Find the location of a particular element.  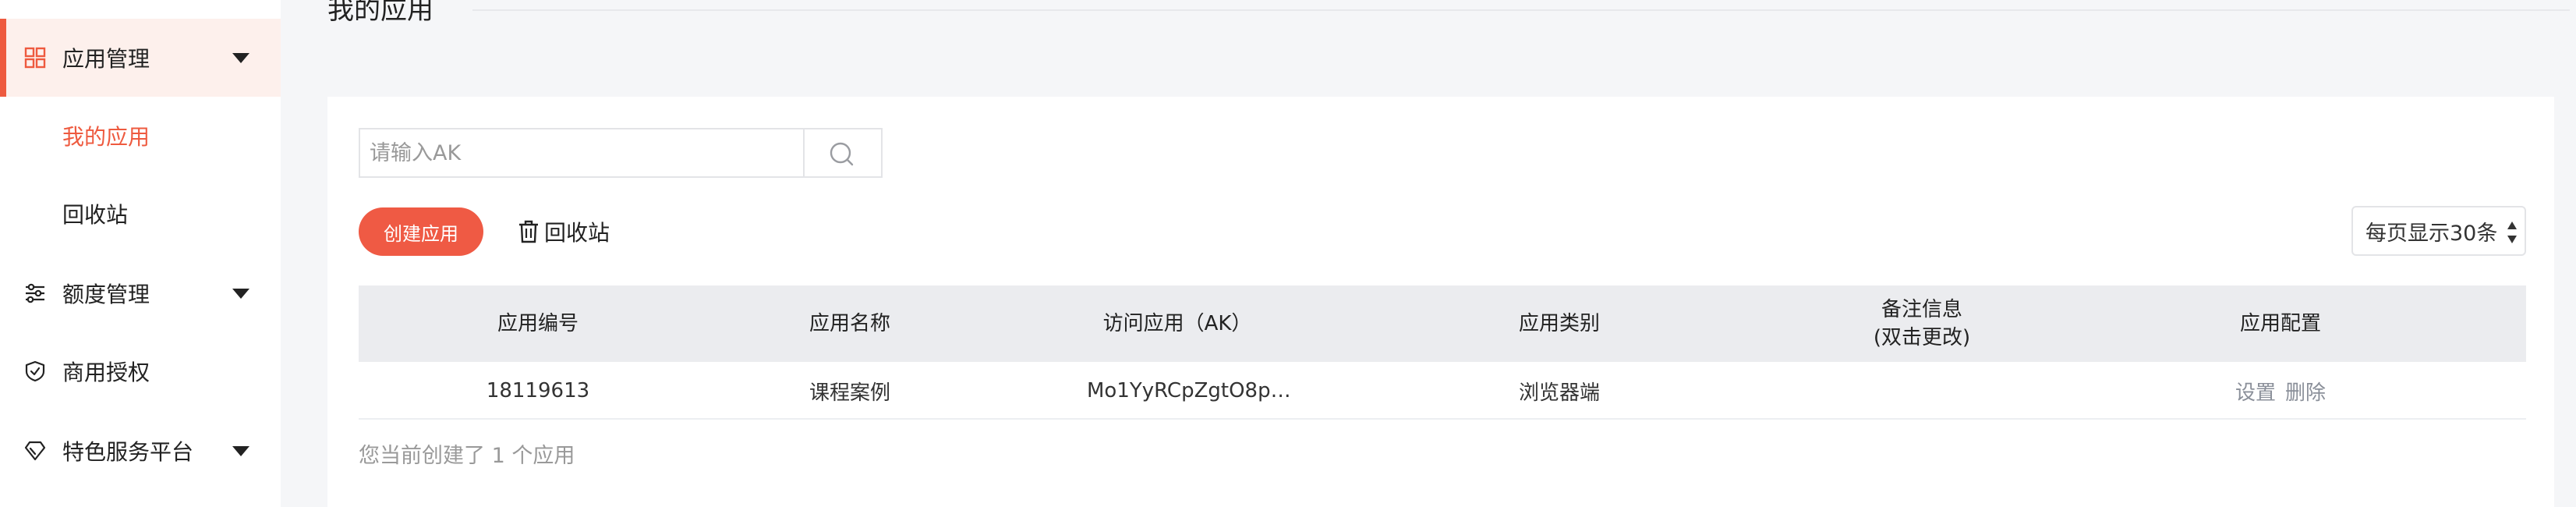

sidebar-item-commercial-license: 商用授权 is located at coordinates (140, 371).